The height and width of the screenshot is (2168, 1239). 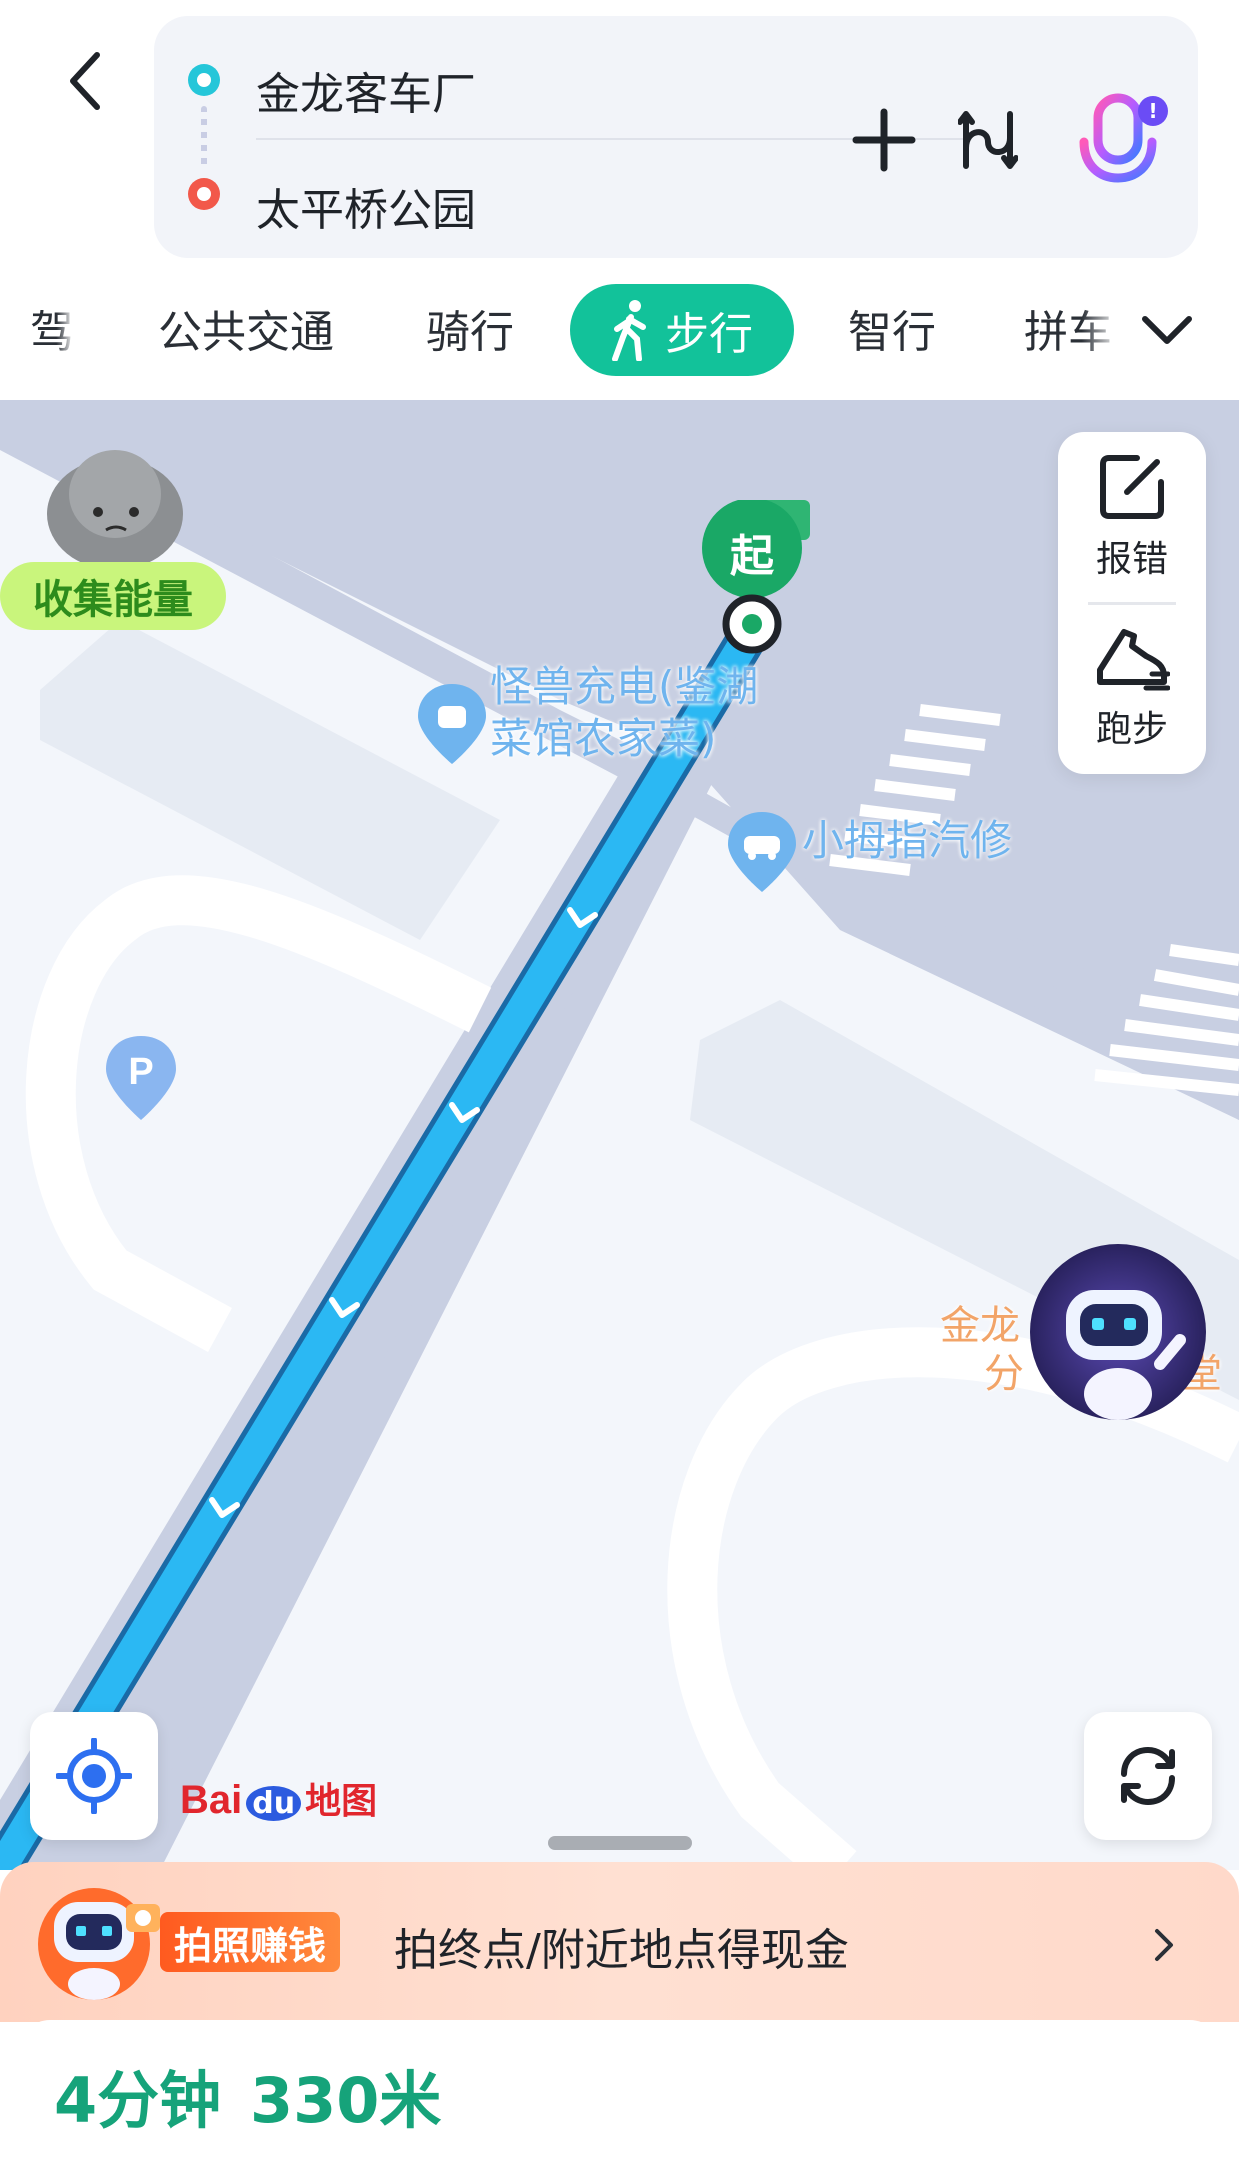 What do you see at coordinates (99, 1944) in the screenshot?
I see `camera-robot-icon` at bounding box center [99, 1944].